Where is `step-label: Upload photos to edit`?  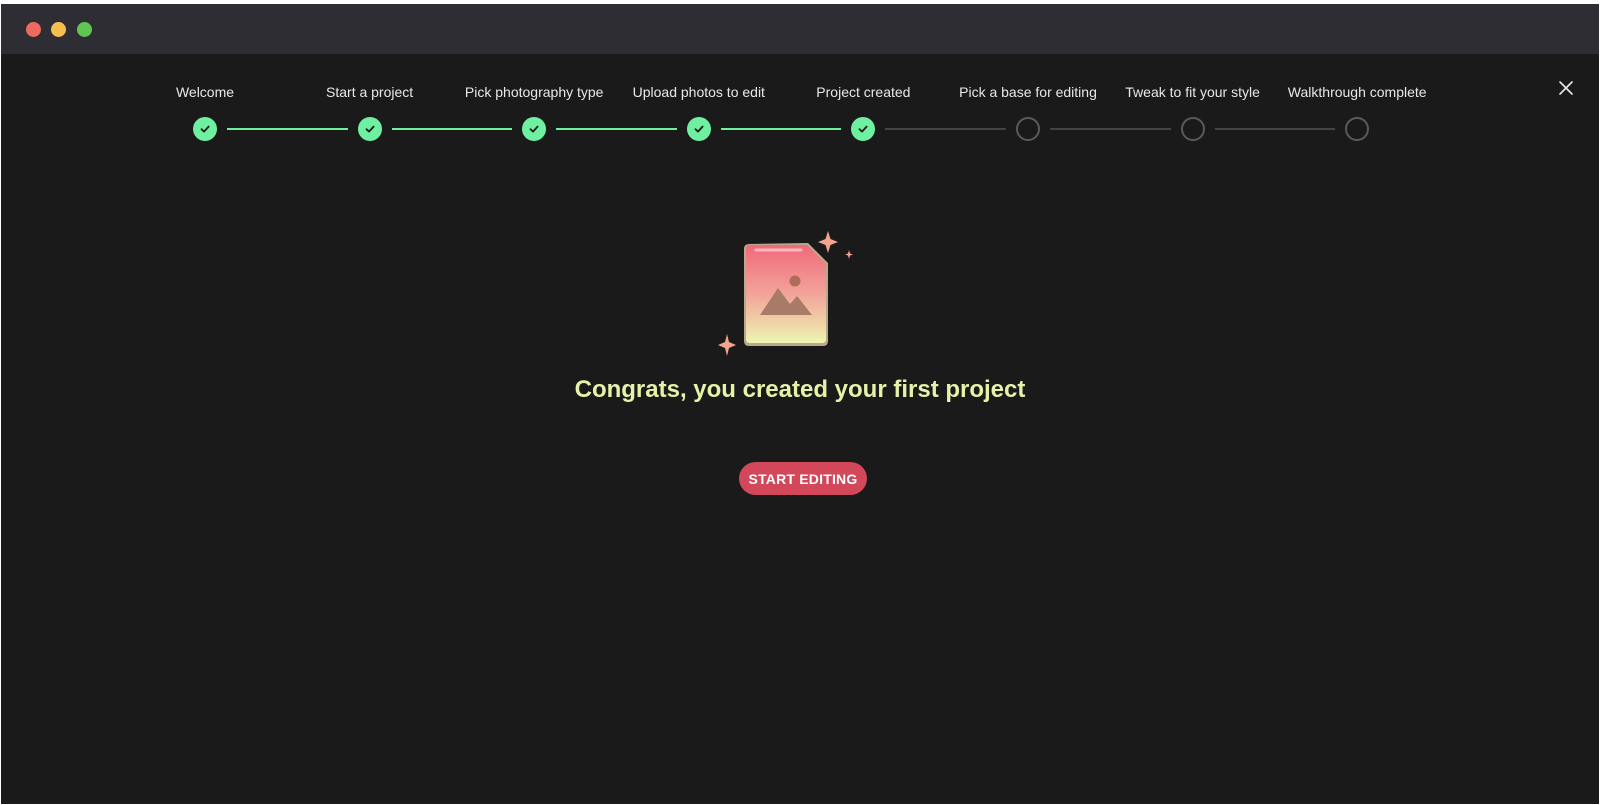 step-label: Upload photos to edit is located at coordinates (698, 92).